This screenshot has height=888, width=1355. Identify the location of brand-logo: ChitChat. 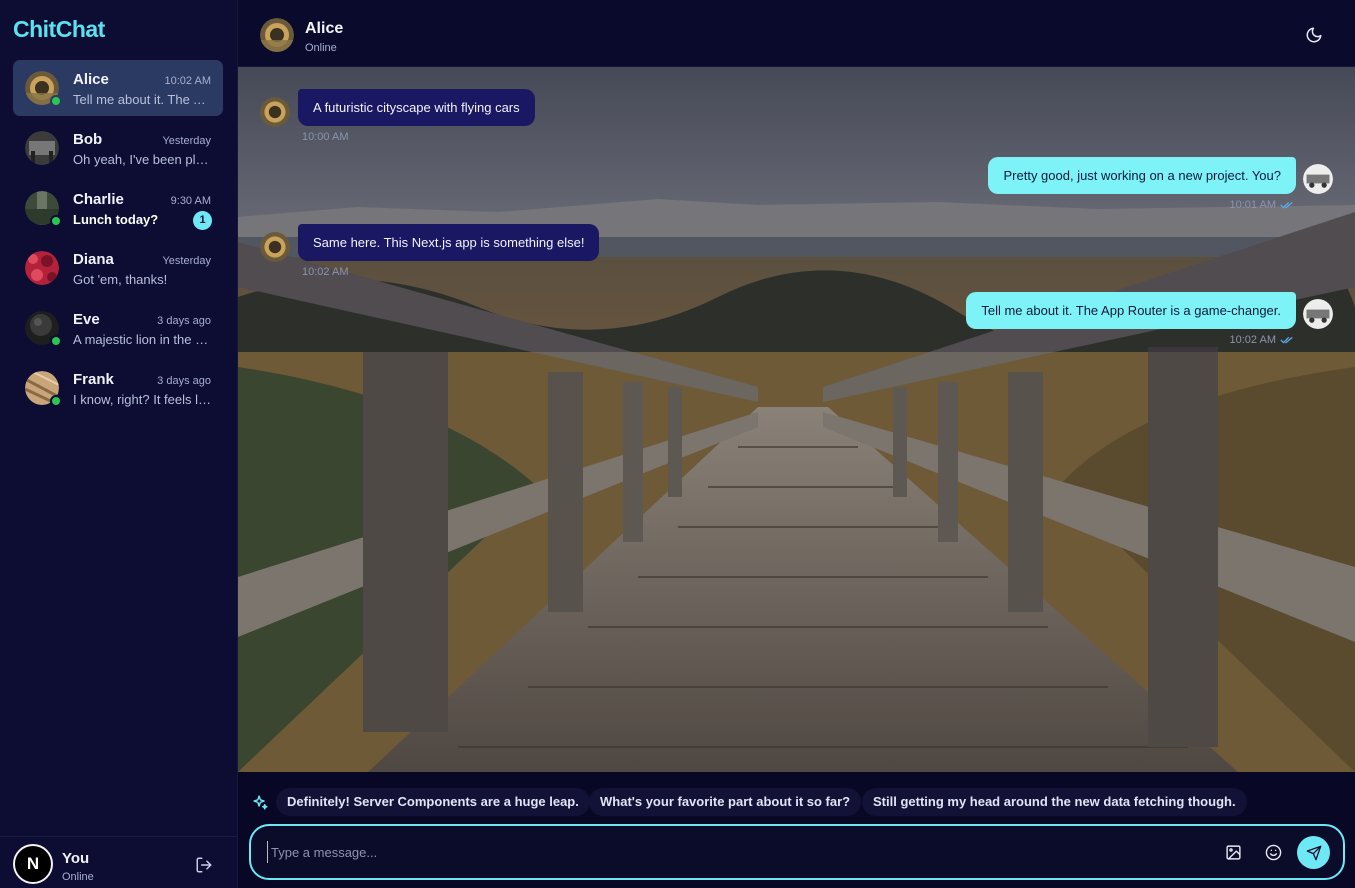
(59, 29).